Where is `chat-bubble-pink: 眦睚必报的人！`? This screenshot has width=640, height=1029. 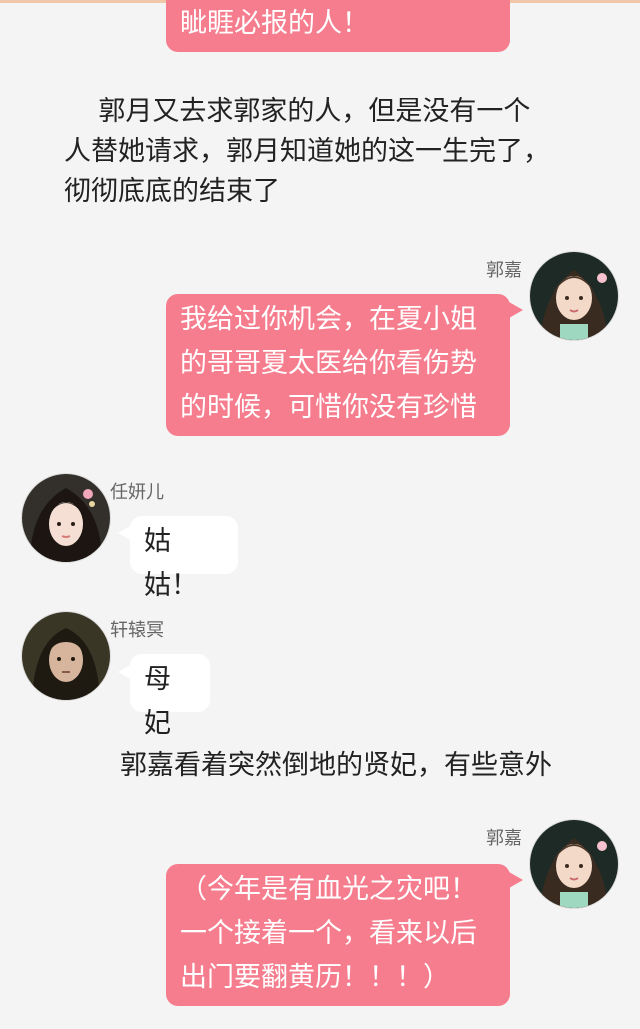
chat-bubble-pink: 眦睚必报的人！ is located at coordinates (338, 26).